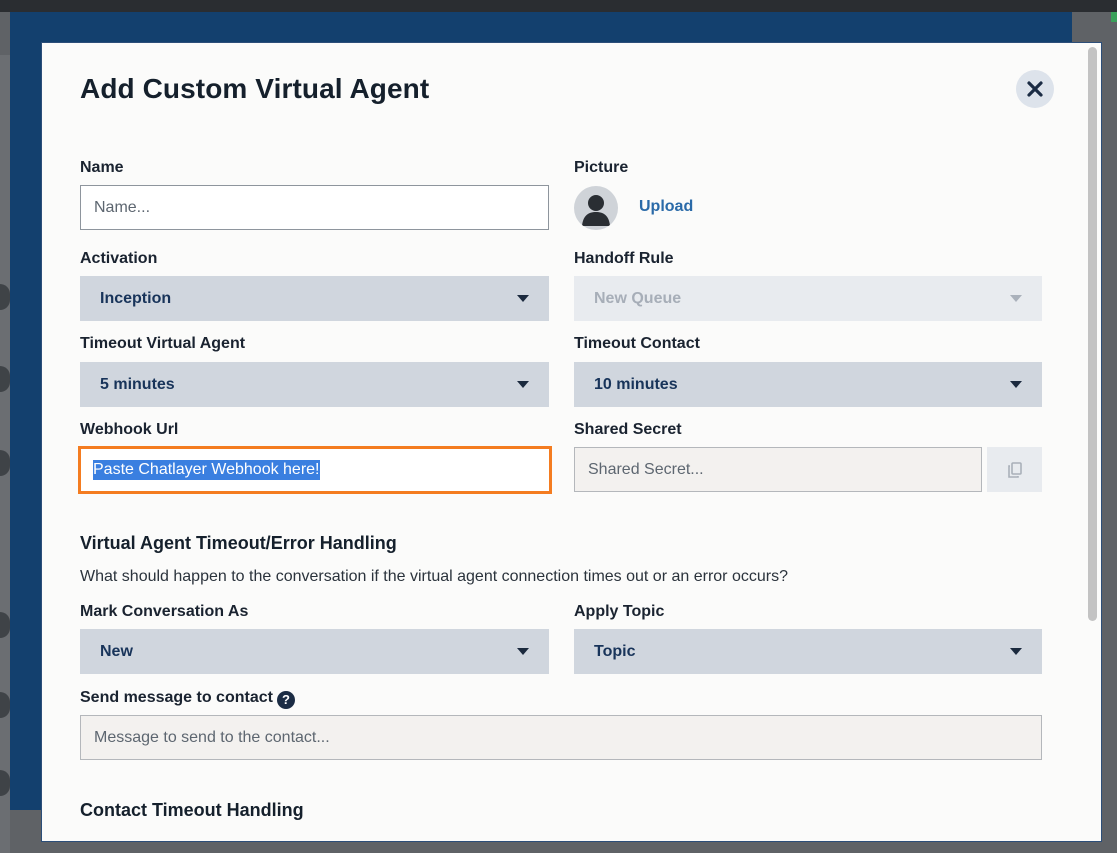 This screenshot has height=853, width=1117. What do you see at coordinates (176, 697) in the screenshot?
I see `send-message-label-text: Send message to contact` at bounding box center [176, 697].